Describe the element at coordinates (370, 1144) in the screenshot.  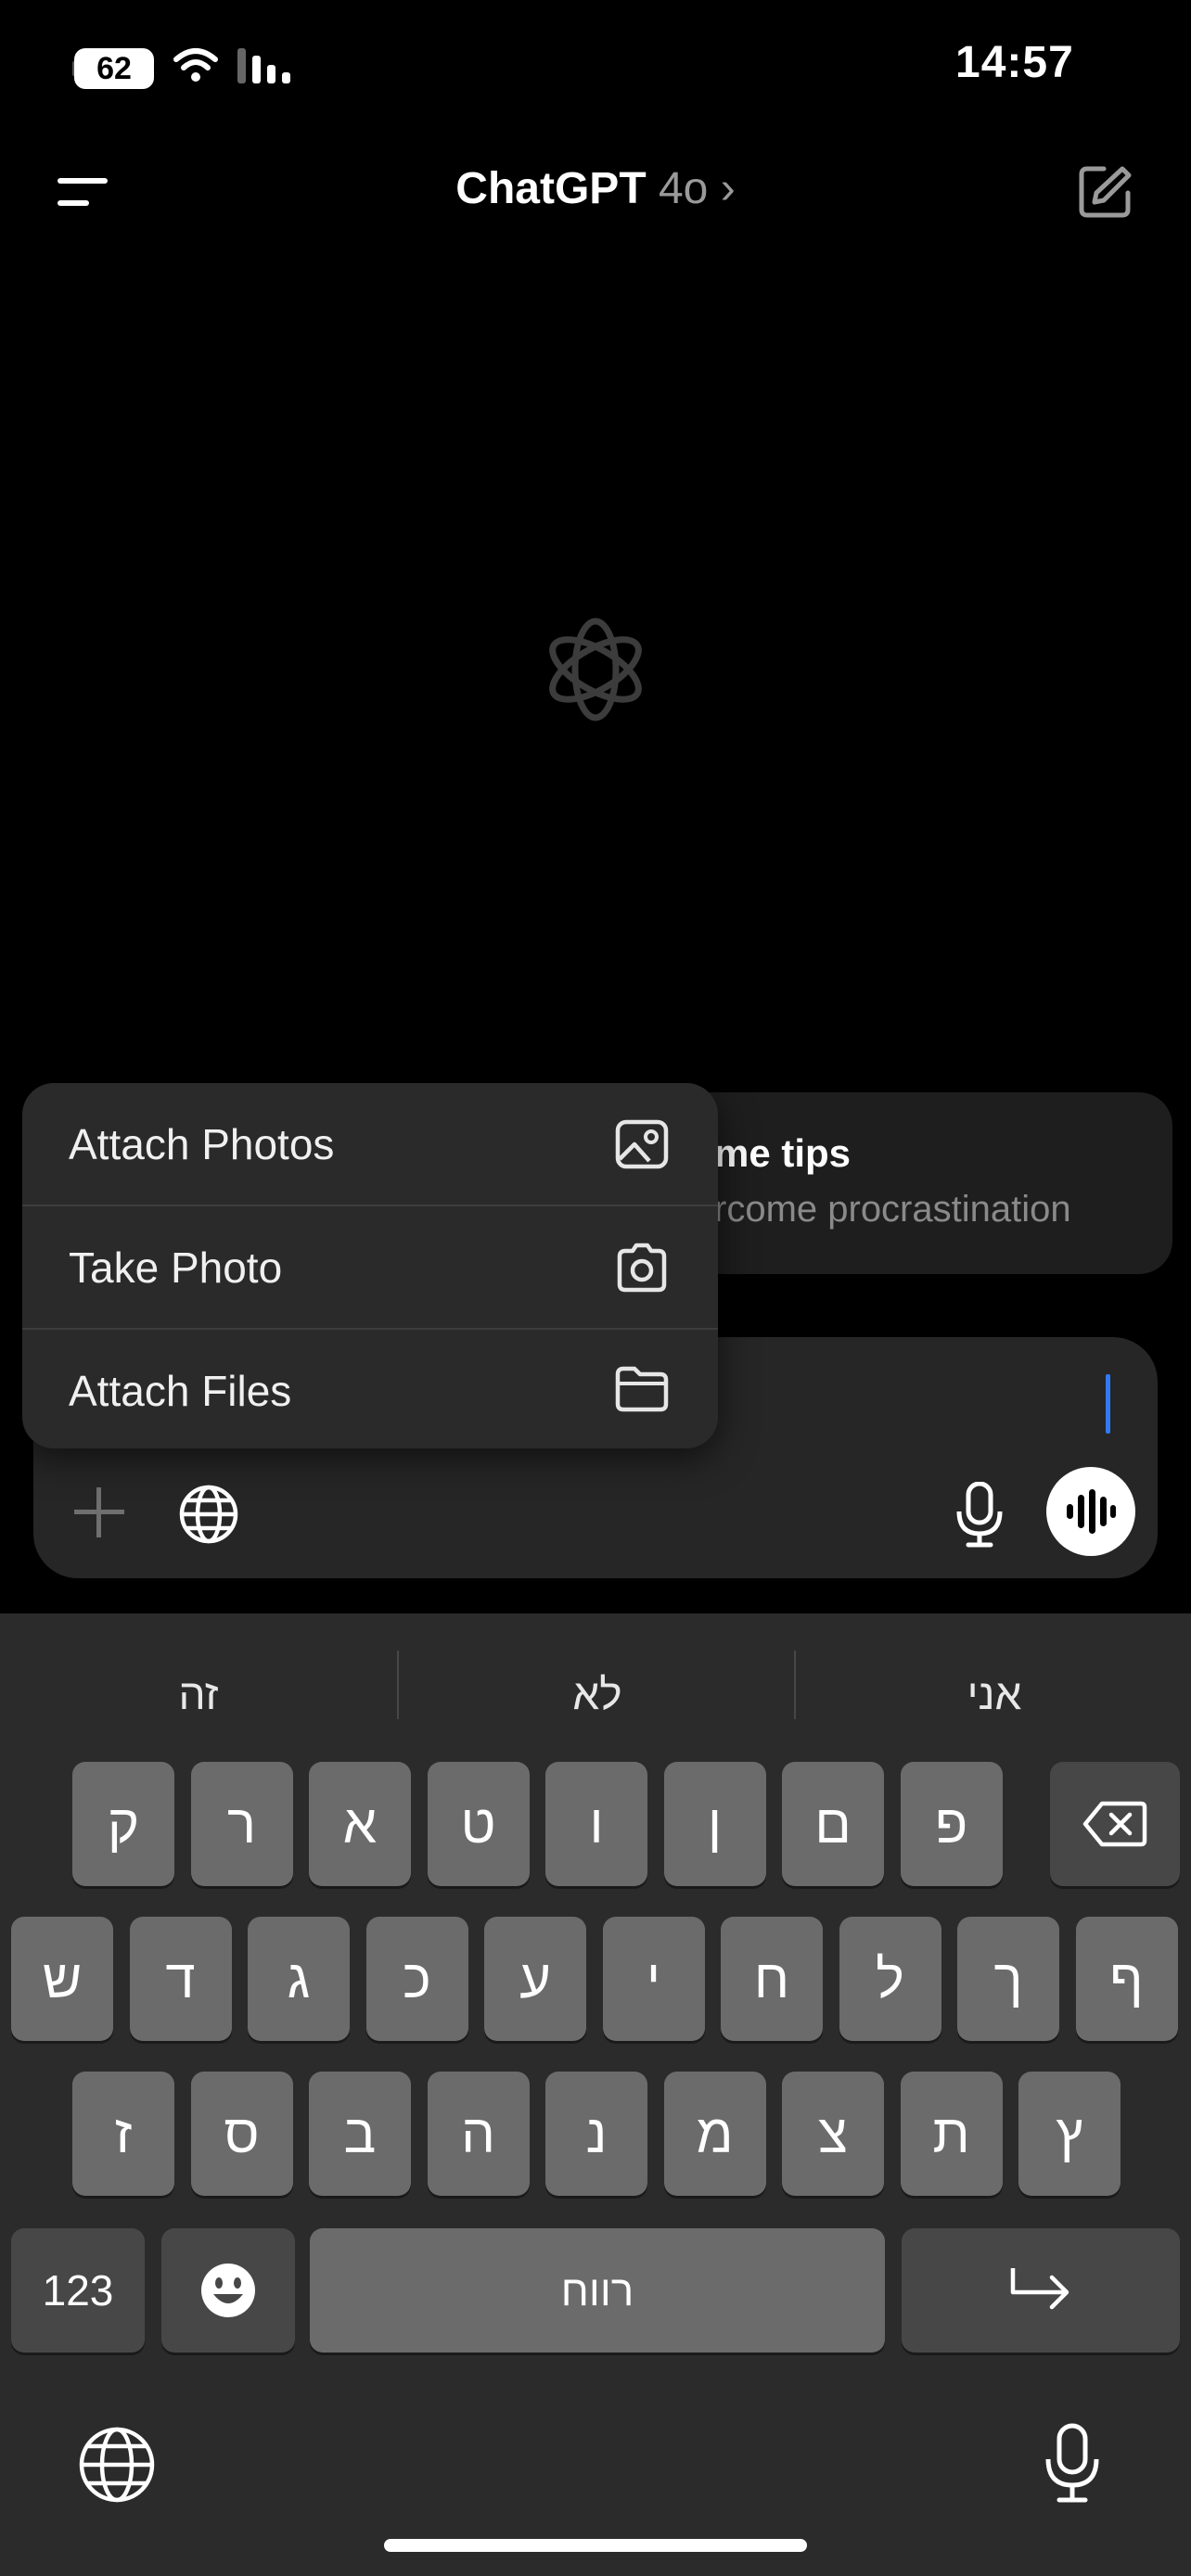
I see `menu-item-attach-photos: Attach Photos` at that location.